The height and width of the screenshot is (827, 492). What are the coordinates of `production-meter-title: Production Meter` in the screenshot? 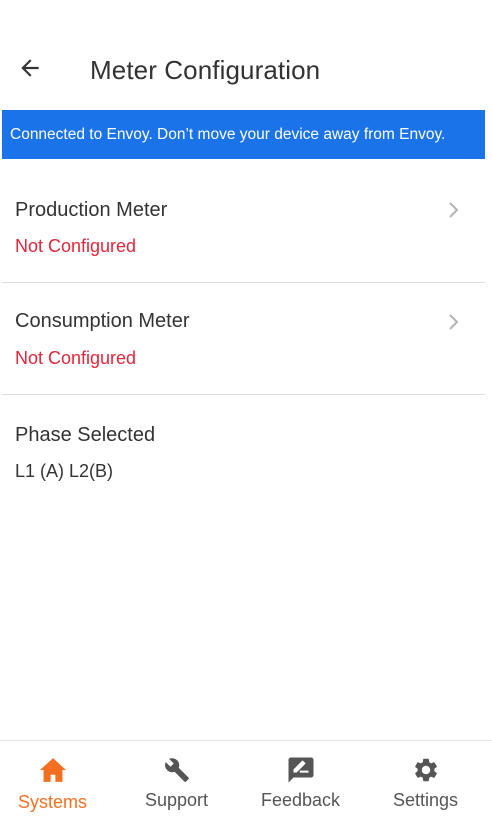 It's located at (91, 210).